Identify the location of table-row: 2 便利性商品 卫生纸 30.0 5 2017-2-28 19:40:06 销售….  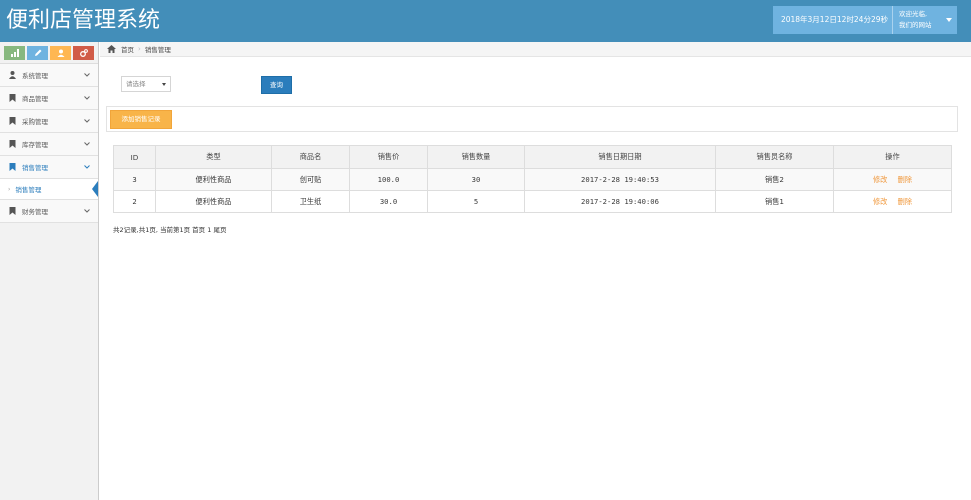
(532, 201).